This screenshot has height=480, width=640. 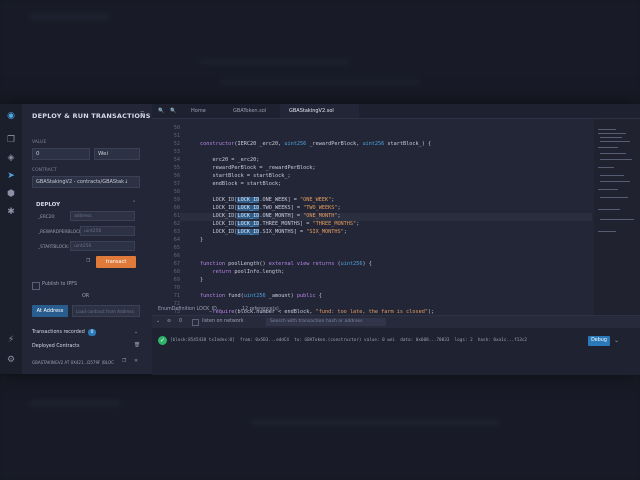 What do you see at coordinates (260, 309) in the screenshot?
I see `references-count: 12 reference(s)` at bounding box center [260, 309].